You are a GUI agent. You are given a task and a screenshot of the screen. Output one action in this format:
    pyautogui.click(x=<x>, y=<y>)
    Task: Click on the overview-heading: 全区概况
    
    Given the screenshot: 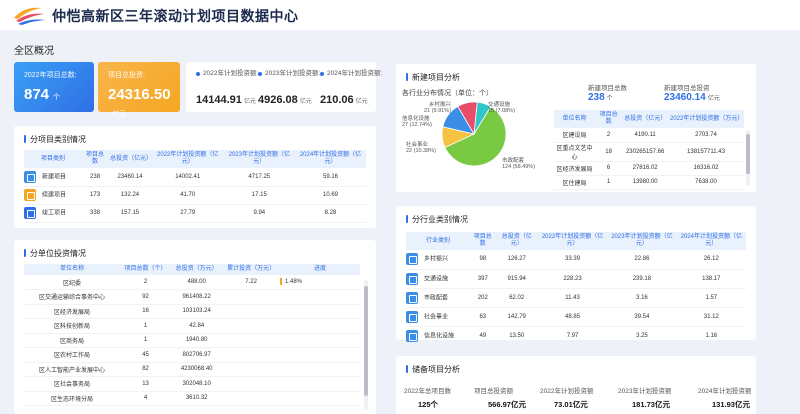 What is the action you would take?
    pyautogui.click(x=34, y=51)
    